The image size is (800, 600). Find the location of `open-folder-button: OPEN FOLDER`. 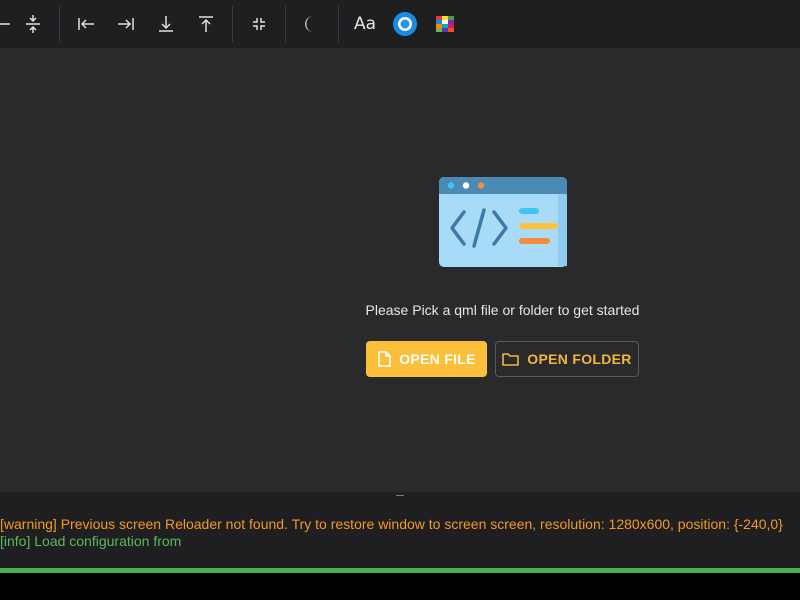

open-folder-button: OPEN FOLDER is located at coordinates (567, 359).